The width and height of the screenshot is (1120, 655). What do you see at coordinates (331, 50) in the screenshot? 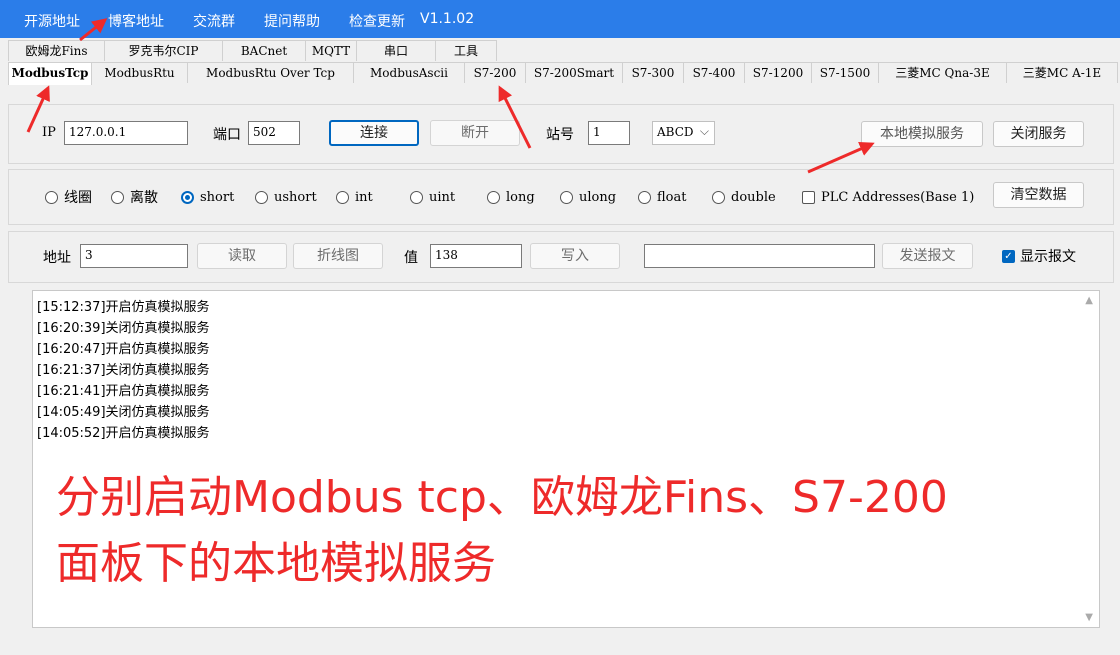
I see `tab-mqtt: MQTT` at bounding box center [331, 50].